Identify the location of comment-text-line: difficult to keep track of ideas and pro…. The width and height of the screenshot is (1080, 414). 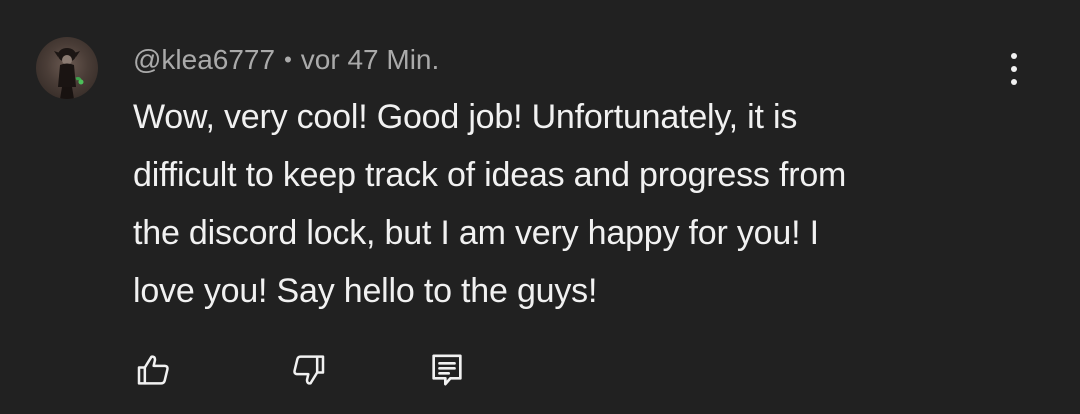
(490, 175).